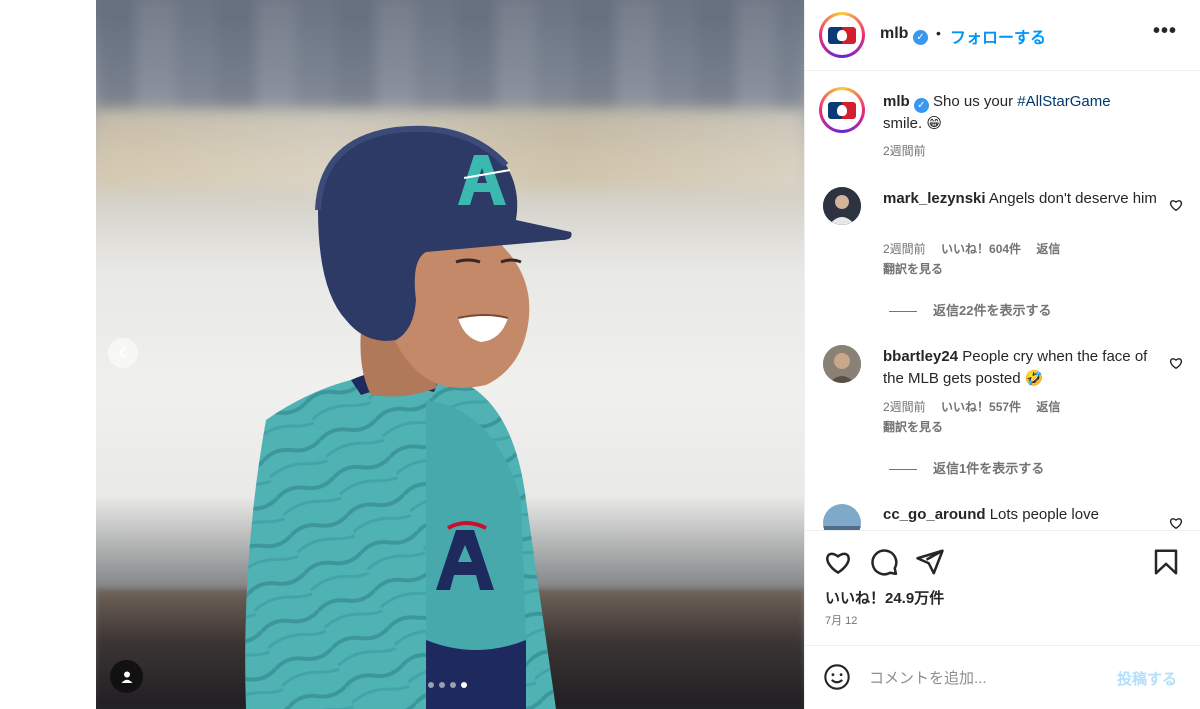  I want to click on comment-text: cc_go_around Lots people love, so click(1022, 515).